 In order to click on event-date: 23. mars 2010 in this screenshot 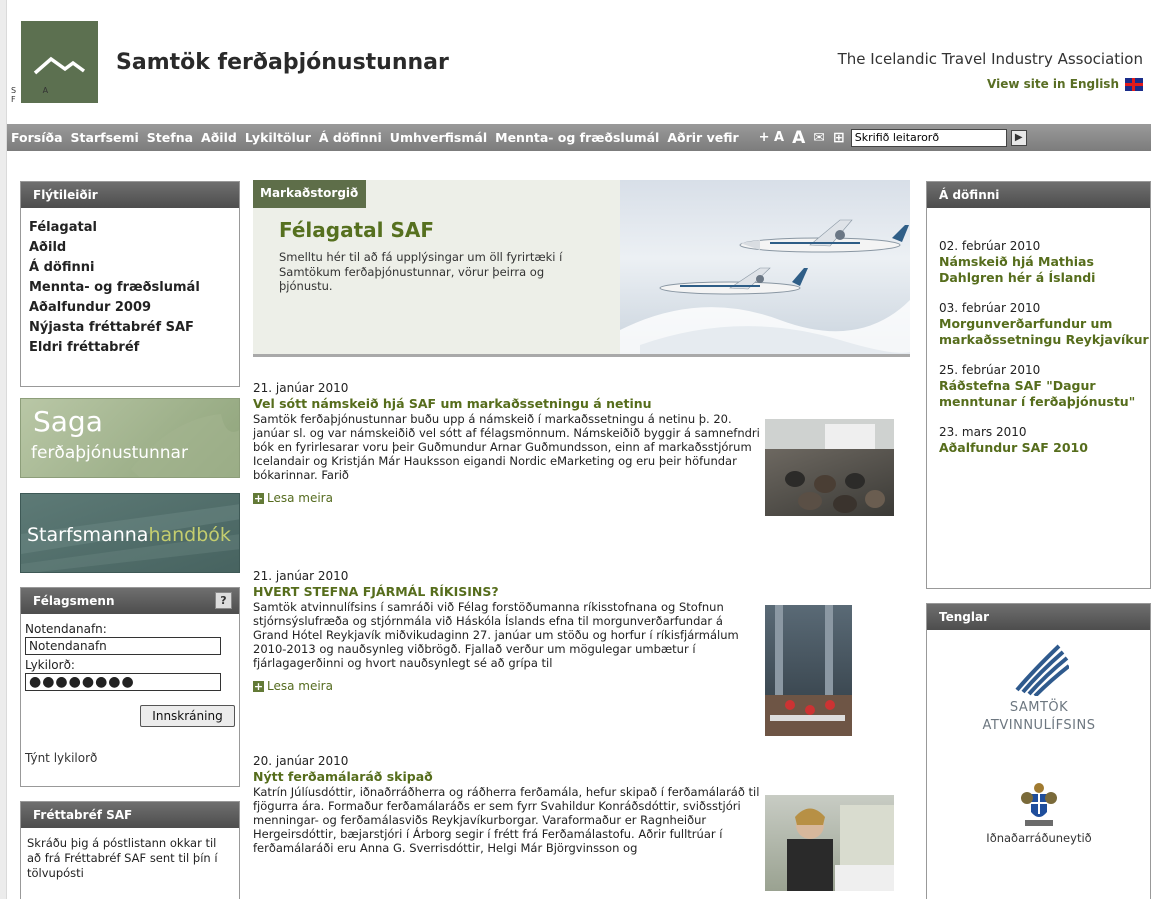, I will do `click(983, 432)`.